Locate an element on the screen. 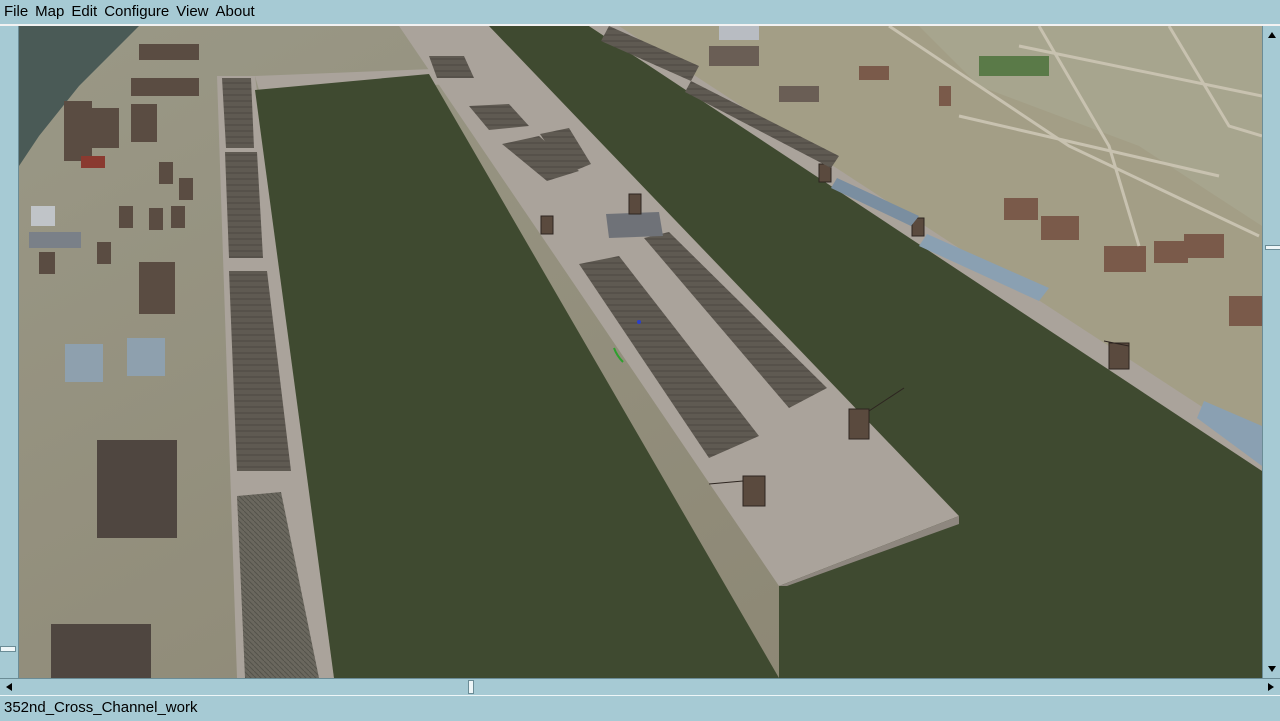  vertical-scroll-thumb is located at coordinates (1272, 247).